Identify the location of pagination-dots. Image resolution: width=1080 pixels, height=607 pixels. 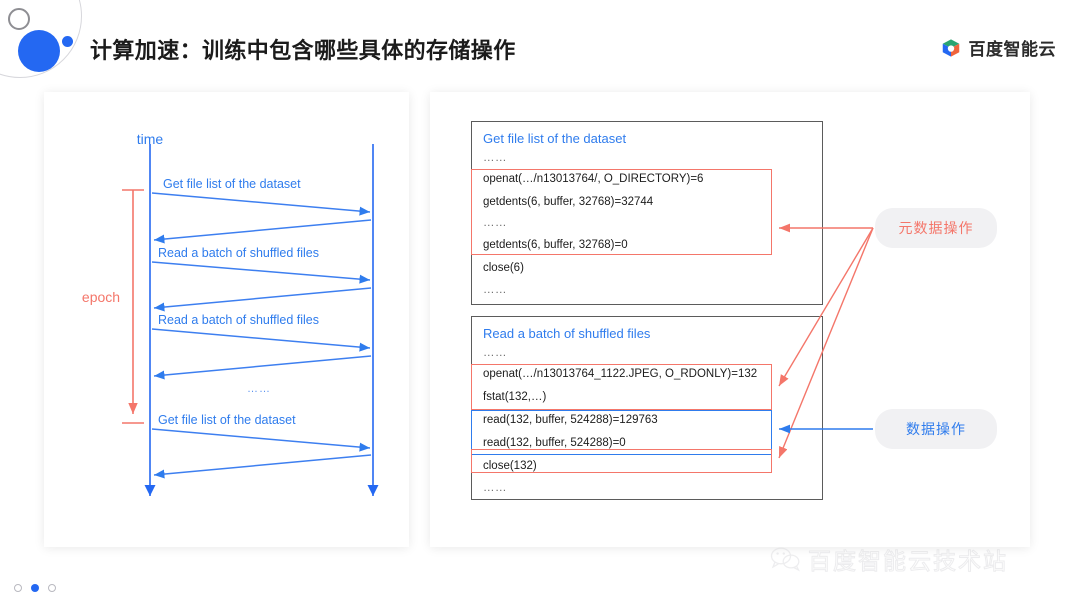
(35, 588).